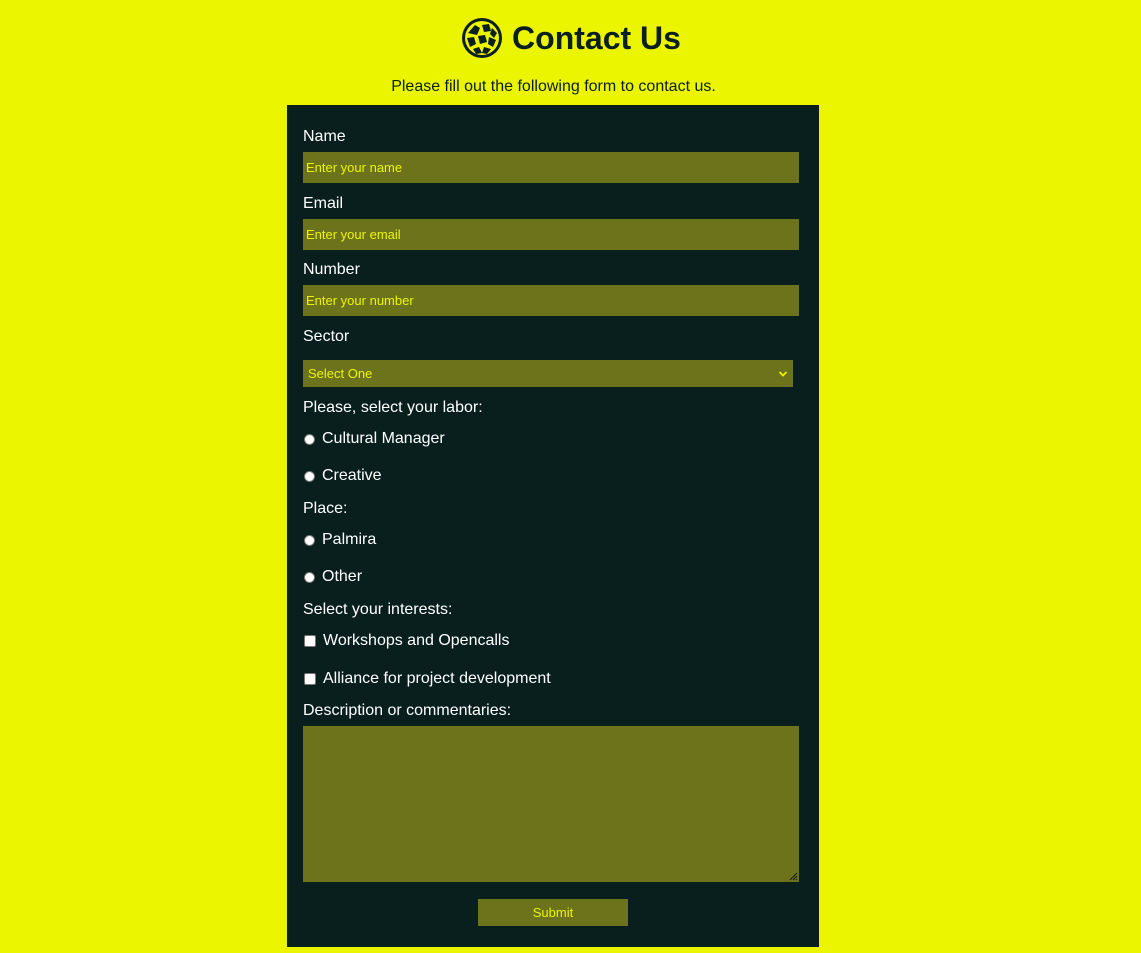 The image size is (1141, 953). I want to click on globe-mosaic-icon, so click(482, 38).